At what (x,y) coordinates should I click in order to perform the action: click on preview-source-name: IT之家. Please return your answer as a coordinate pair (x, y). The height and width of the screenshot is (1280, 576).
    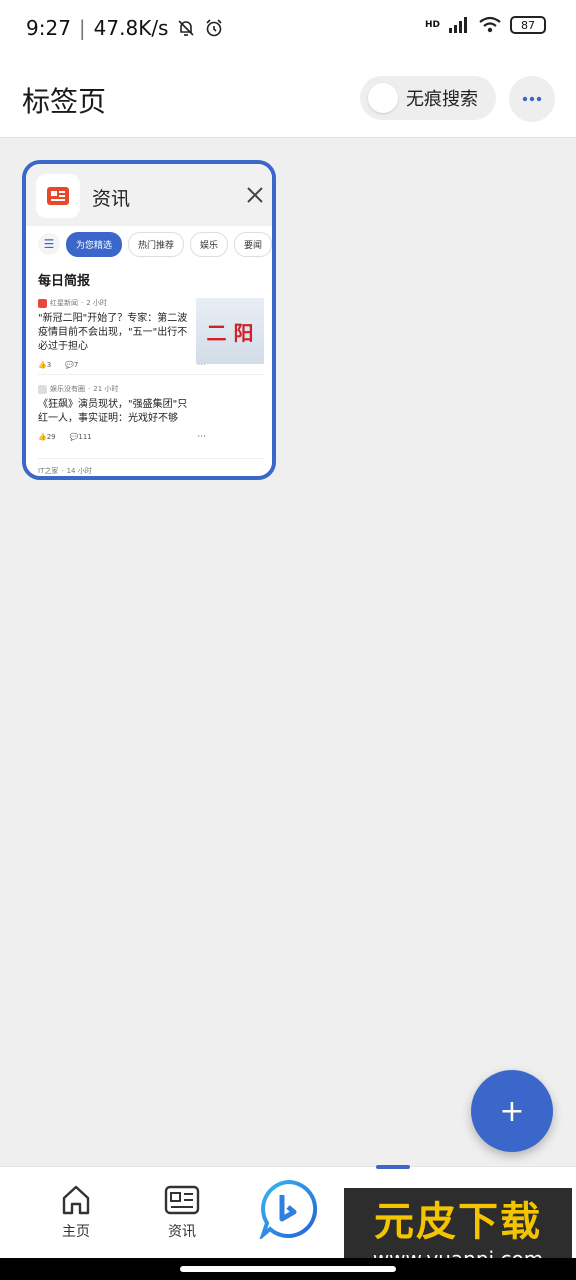
    Looking at the image, I should click on (48, 471).